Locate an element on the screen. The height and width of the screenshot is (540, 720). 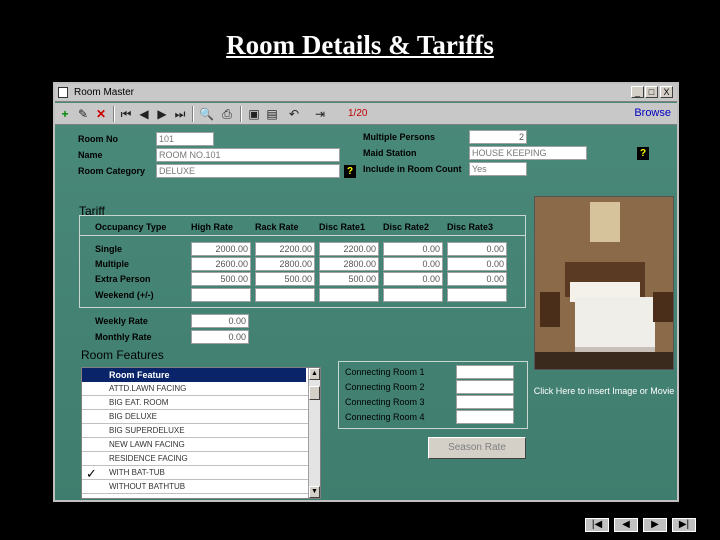
connecting-room-4-field is located at coordinates (485, 417).